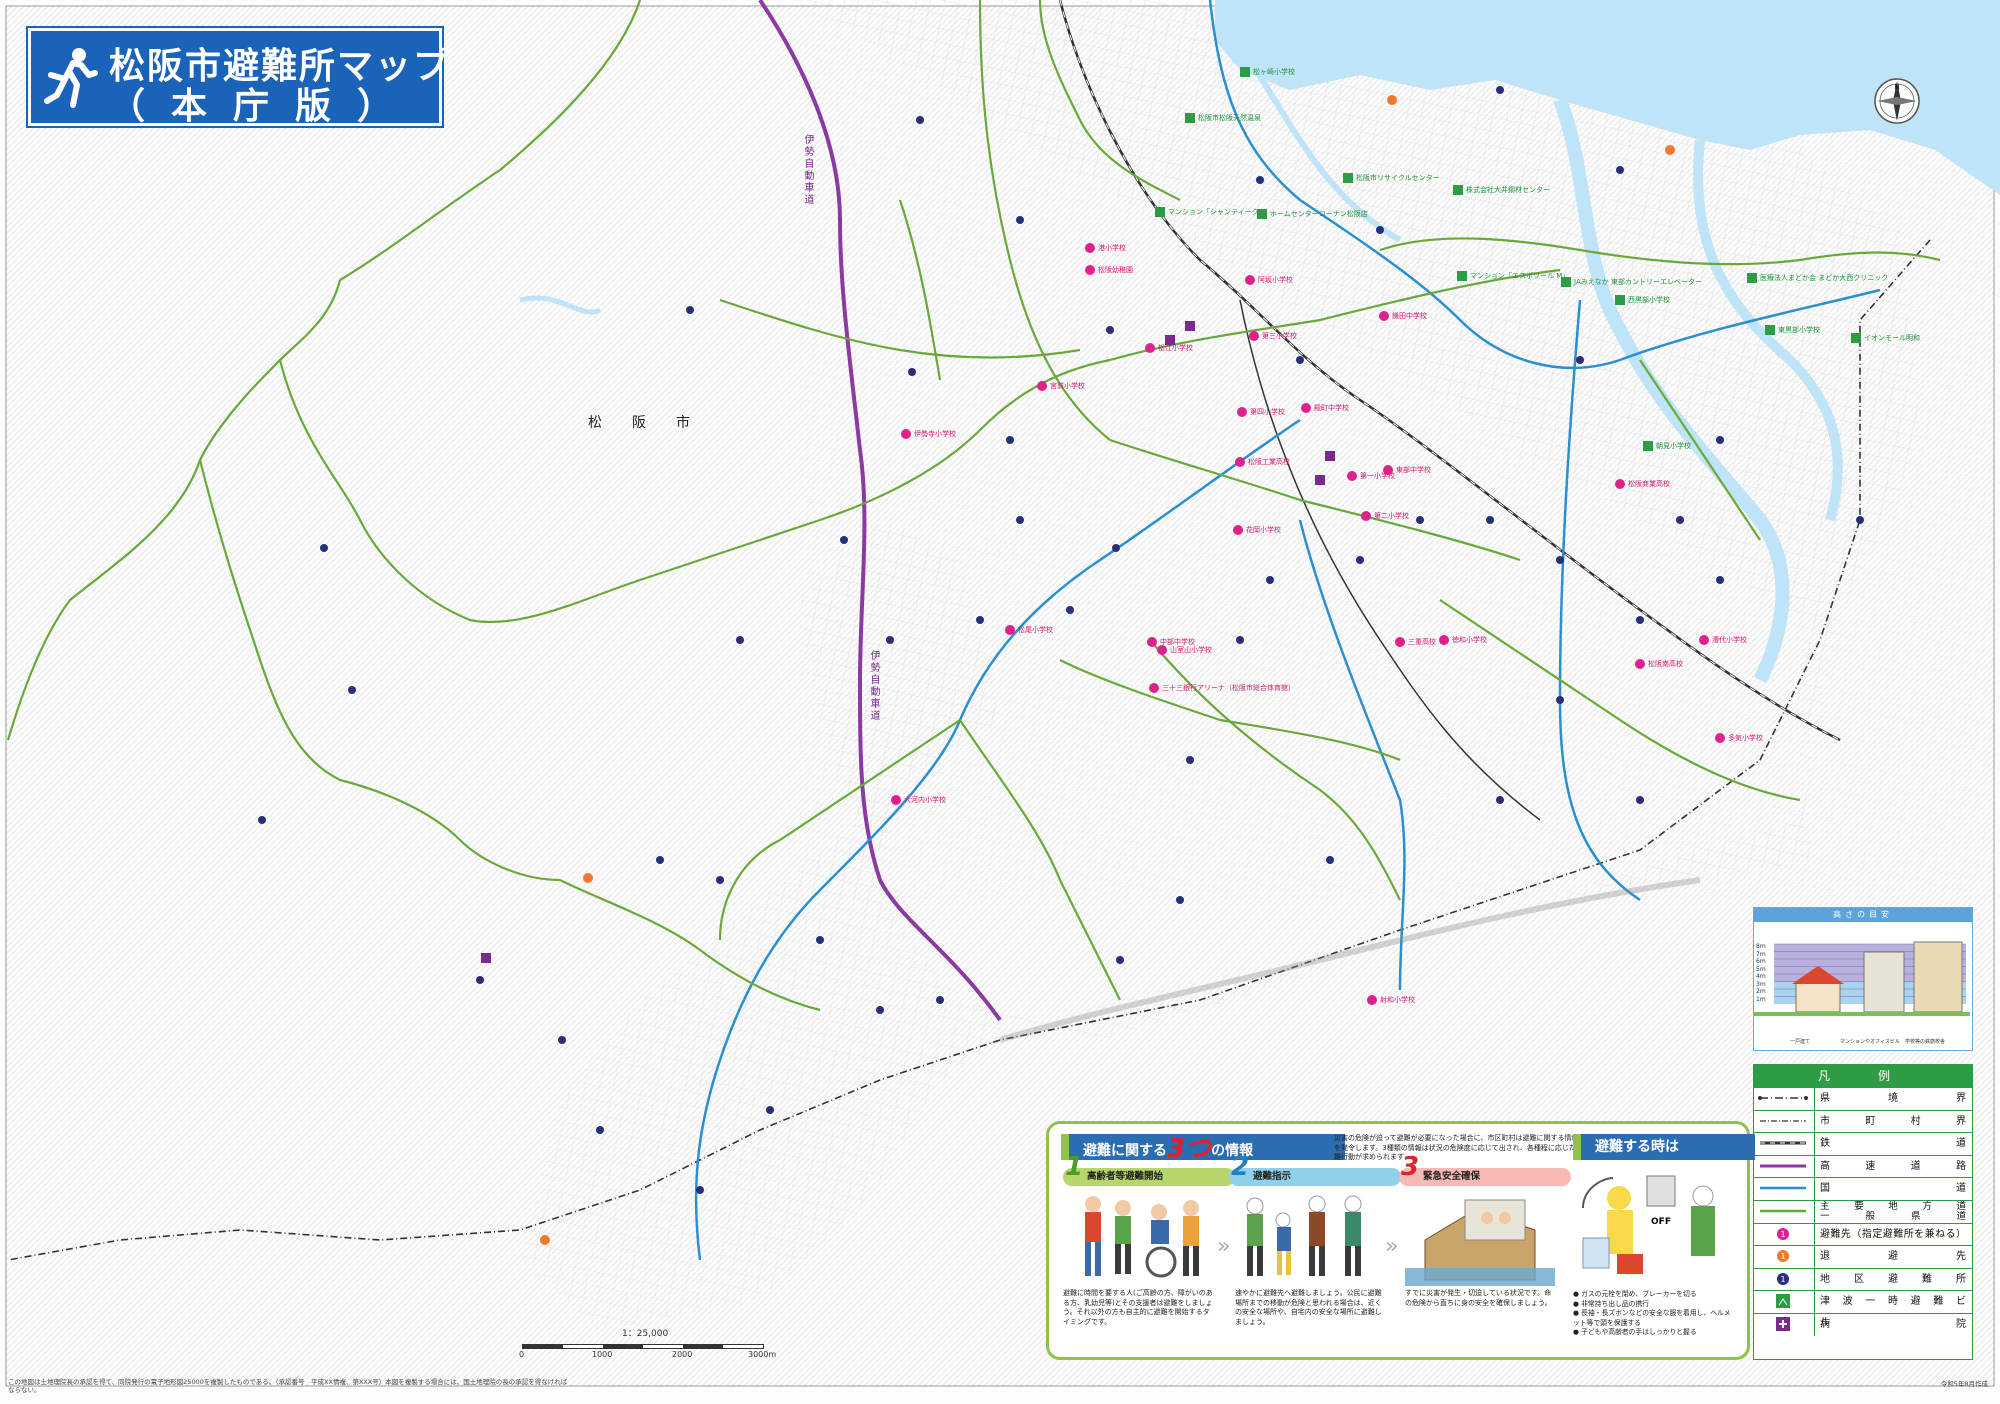 The image size is (2000, 1404). Describe the element at coordinates (1409, 316) in the screenshot. I see `shelter-label: 鎌田中学校` at that location.